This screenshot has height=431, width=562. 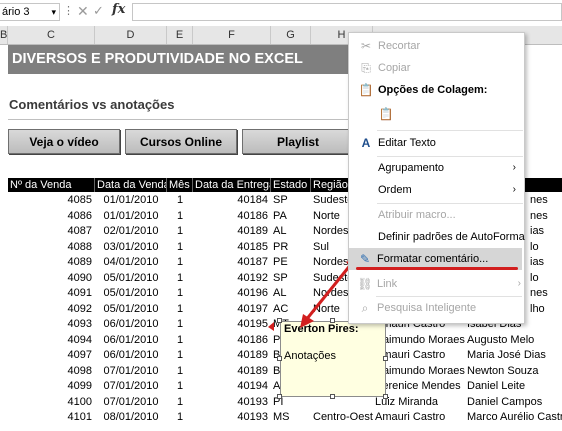 I want to click on cell-nr-venda: 4089, so click(x=51, y=262).